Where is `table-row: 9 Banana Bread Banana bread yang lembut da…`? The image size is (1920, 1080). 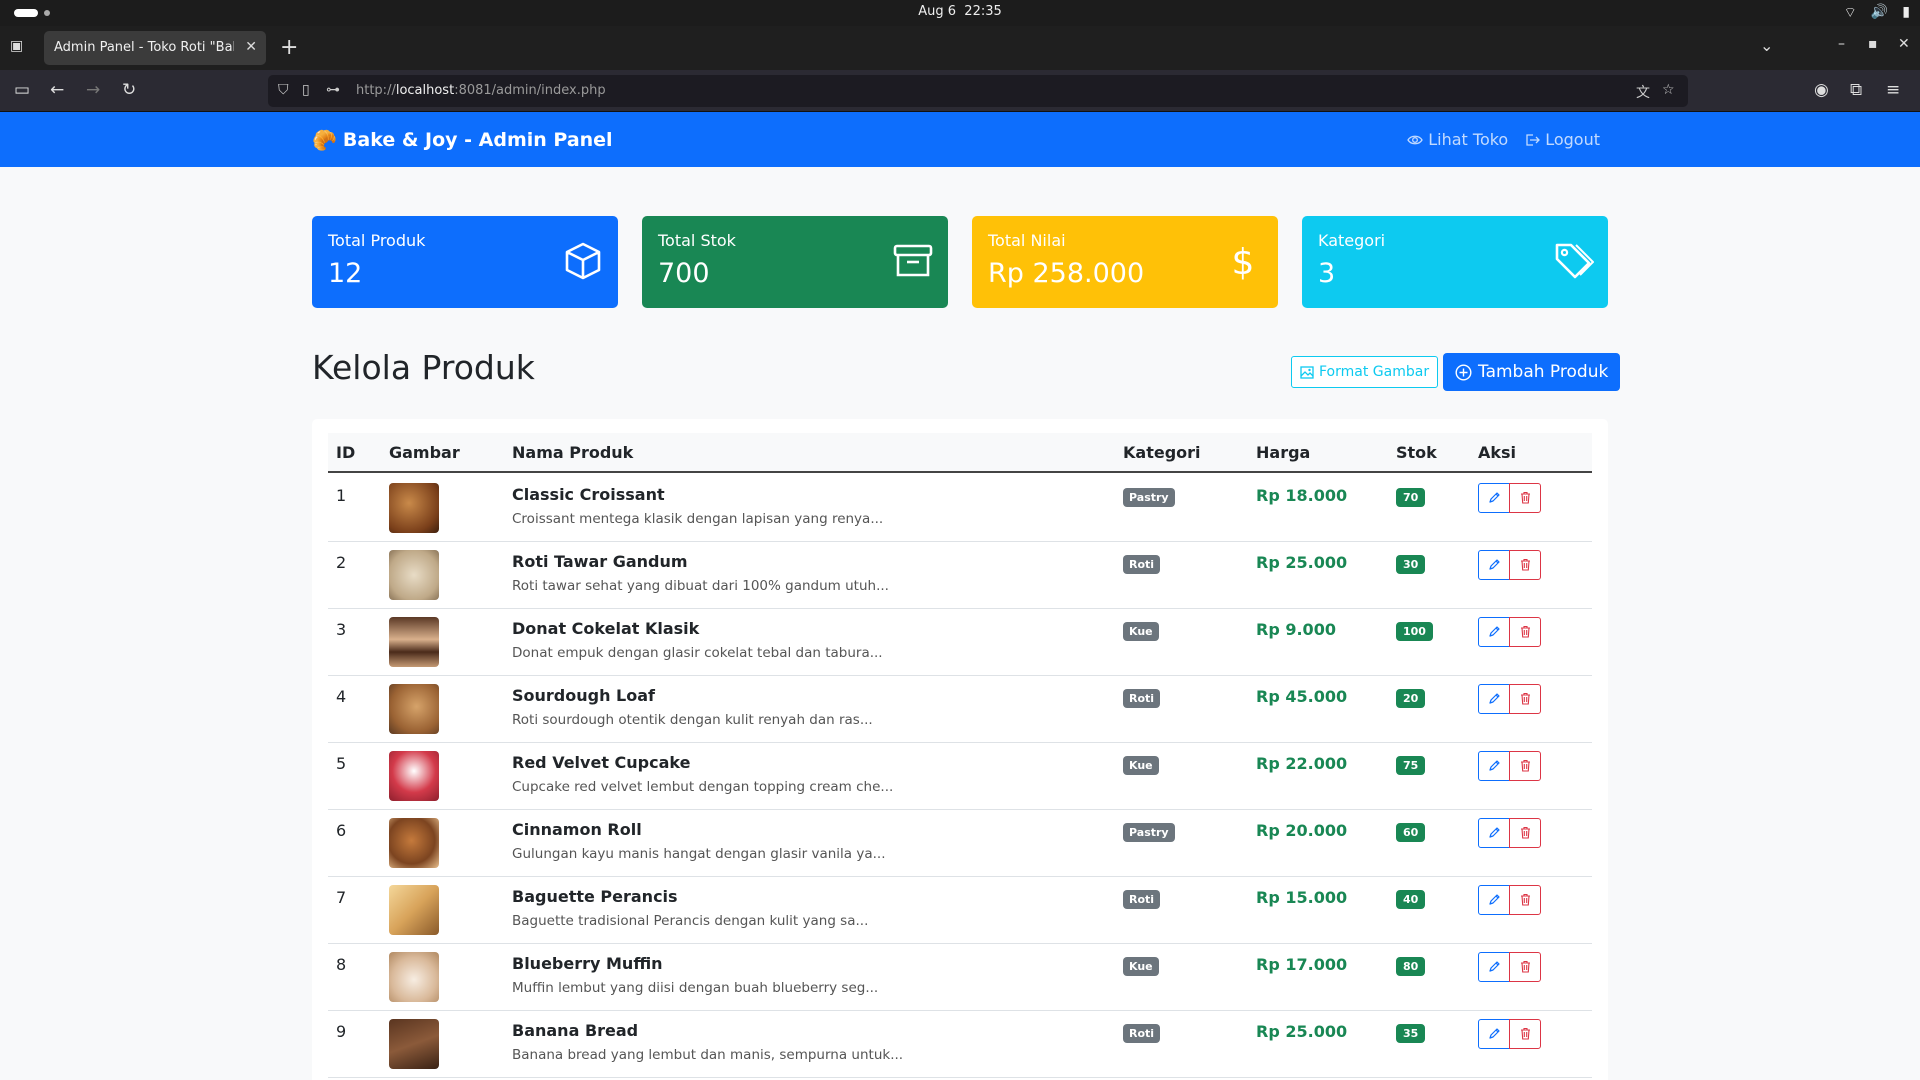
table-row: 9 Banana Bread Banana bread yang lembut da… is located at coordinates (960, 1044).